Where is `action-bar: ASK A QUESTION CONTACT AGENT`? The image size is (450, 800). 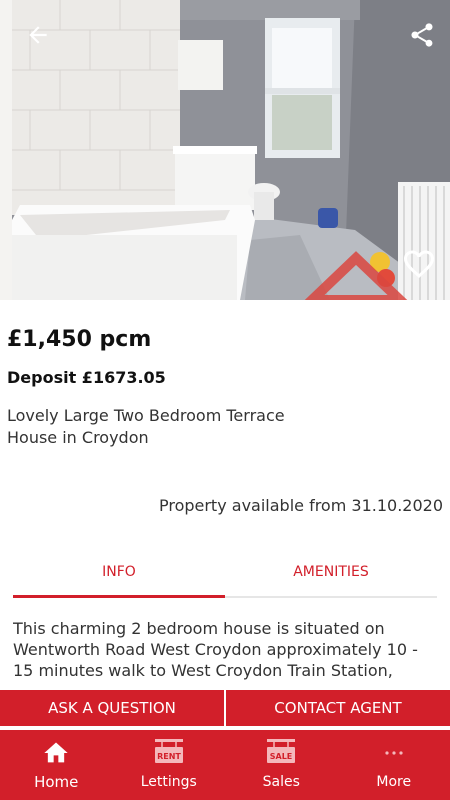
action-bar: ASK A QUESTION CONTACT AGENT is located at coordinates (225, 708).